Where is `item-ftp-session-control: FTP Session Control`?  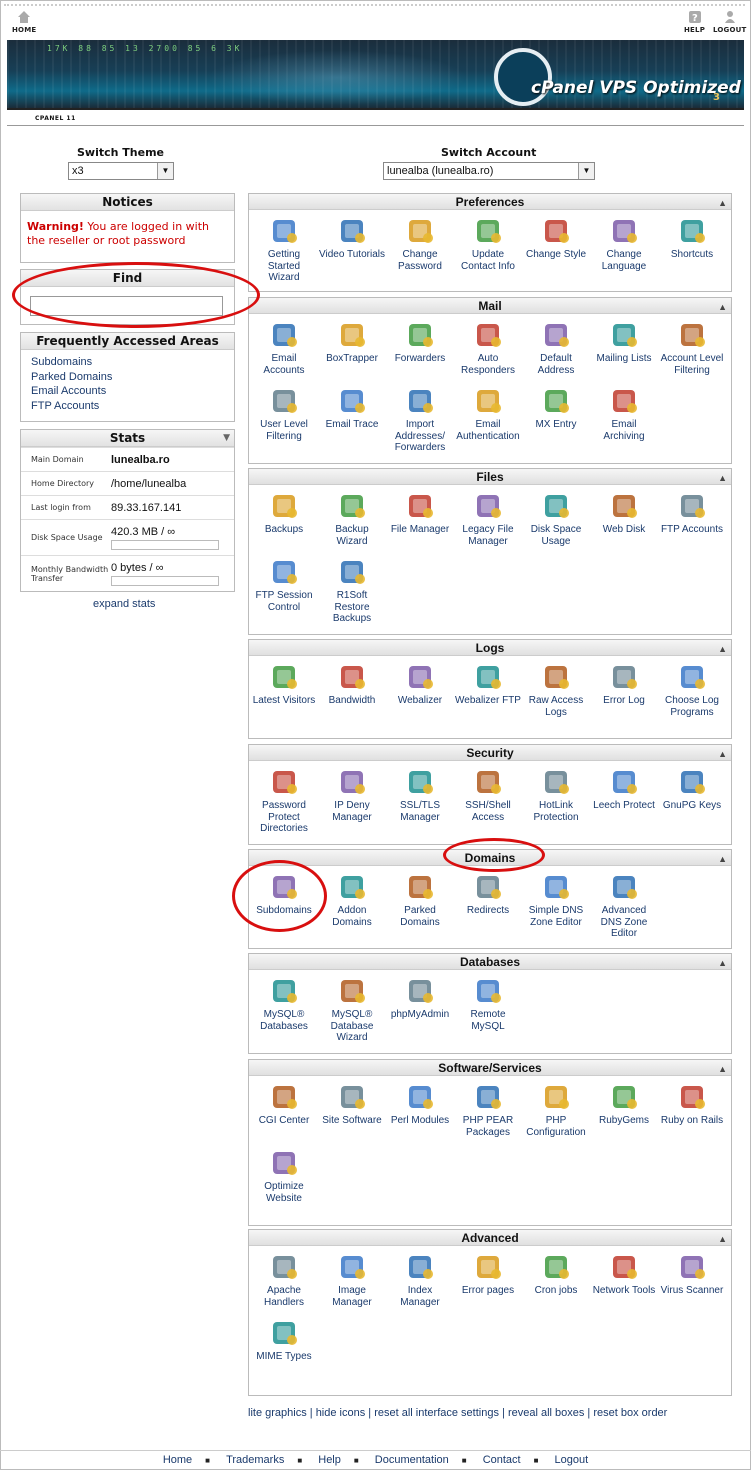
item-ftp-session-control: FTP Session Control is located at coordinates (284, 585).